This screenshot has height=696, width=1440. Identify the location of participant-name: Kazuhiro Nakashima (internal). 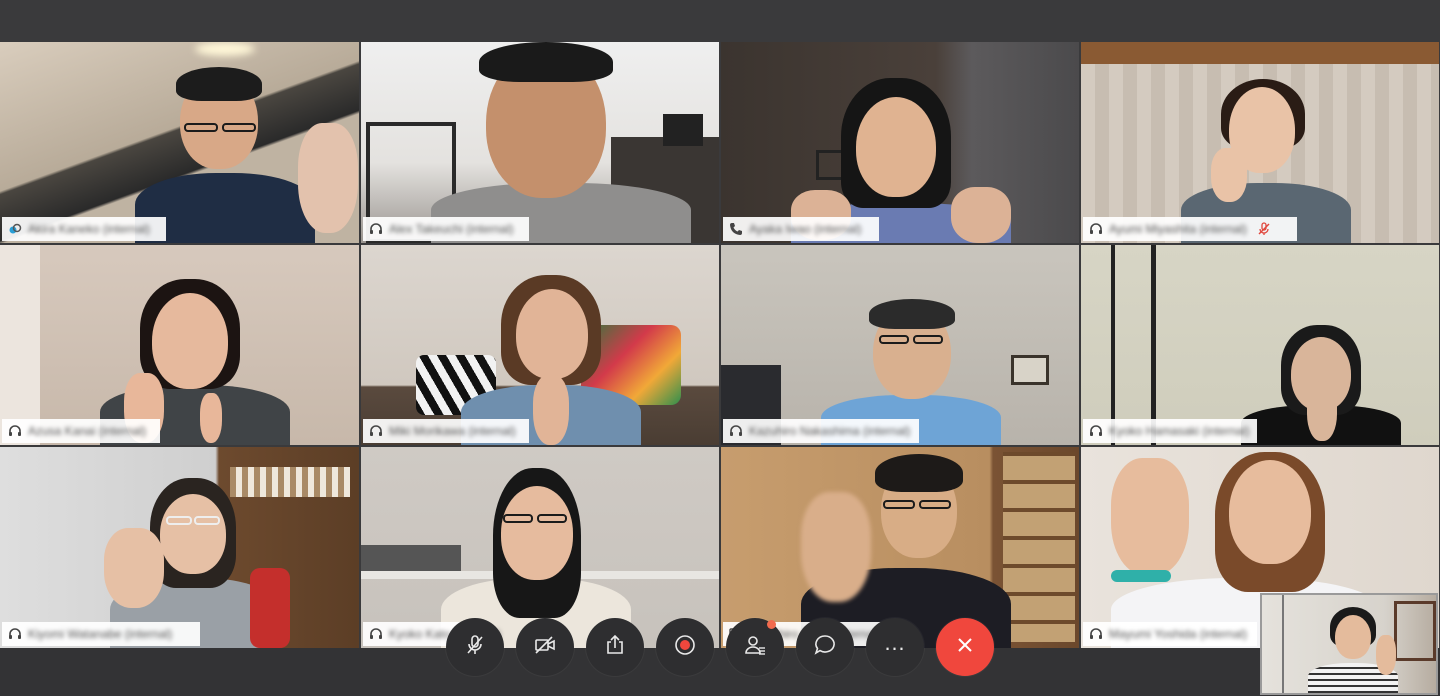
(830, 431).